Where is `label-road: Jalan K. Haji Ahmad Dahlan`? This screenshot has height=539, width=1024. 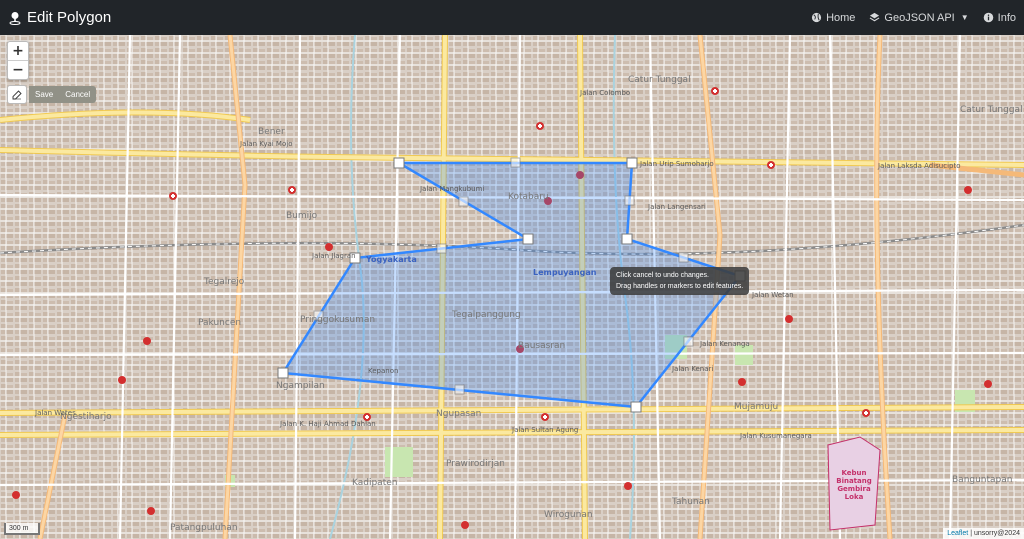
label-road: Jalan K. Haji Ahmad Dahlan is located at coordinates (328, 424).